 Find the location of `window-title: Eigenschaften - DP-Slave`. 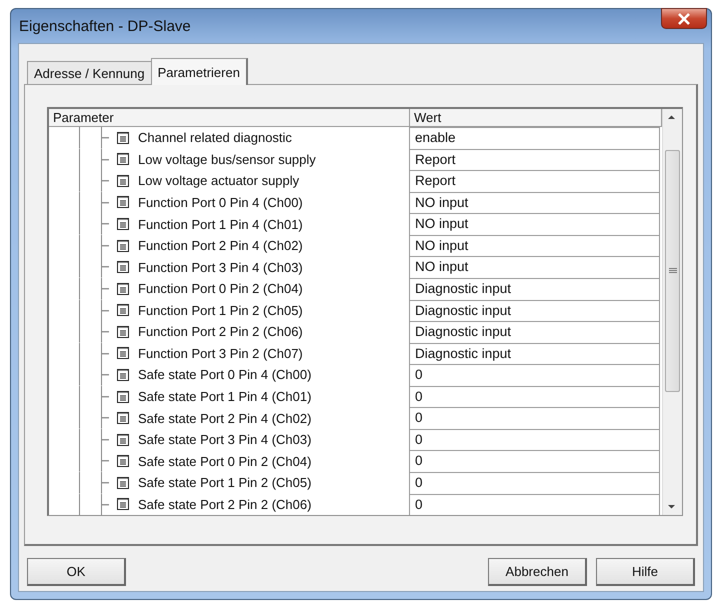

window-title: Eigenschaften - DP-Slave is located at coordinates (105, 26).